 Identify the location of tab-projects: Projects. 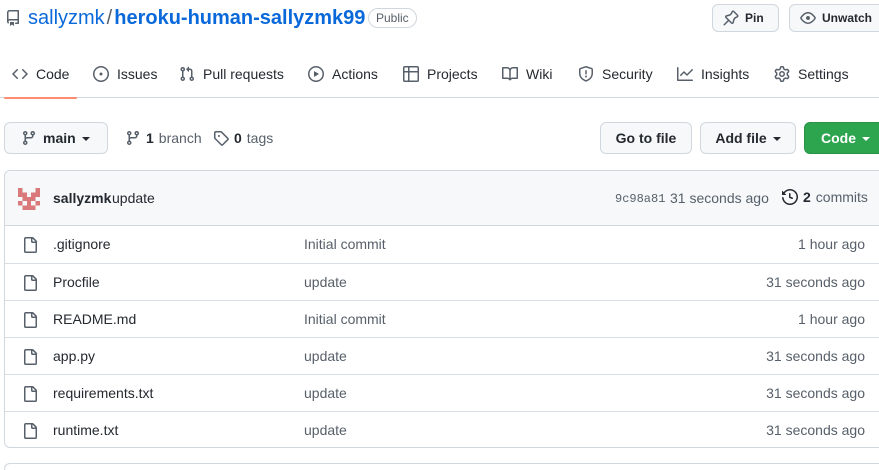
(440, 74).